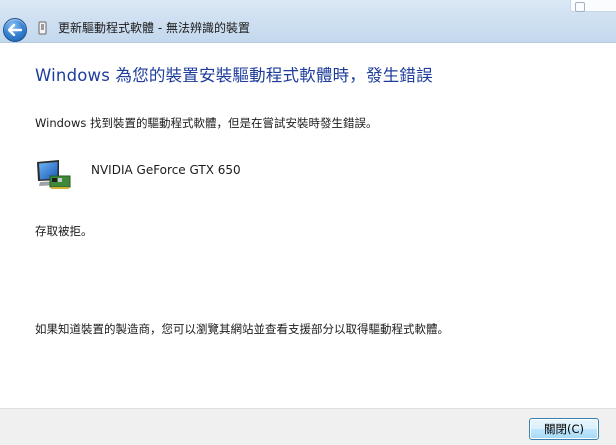 The width and height of the screenshot is (616, 445). I want to click on back-arrow-icon, so click(15, 30).